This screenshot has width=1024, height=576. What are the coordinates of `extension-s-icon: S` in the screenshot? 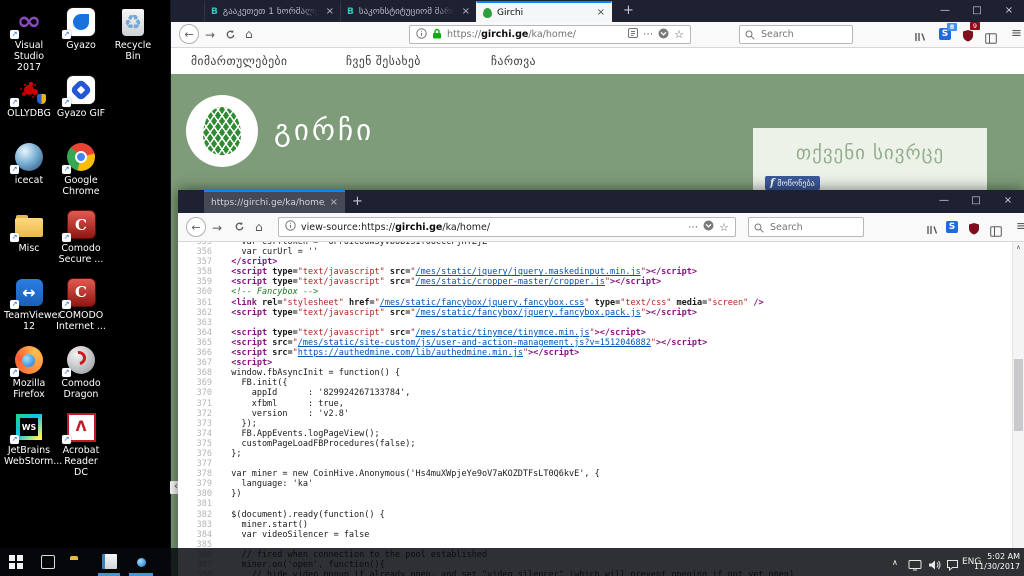 It's located at (952, 227).